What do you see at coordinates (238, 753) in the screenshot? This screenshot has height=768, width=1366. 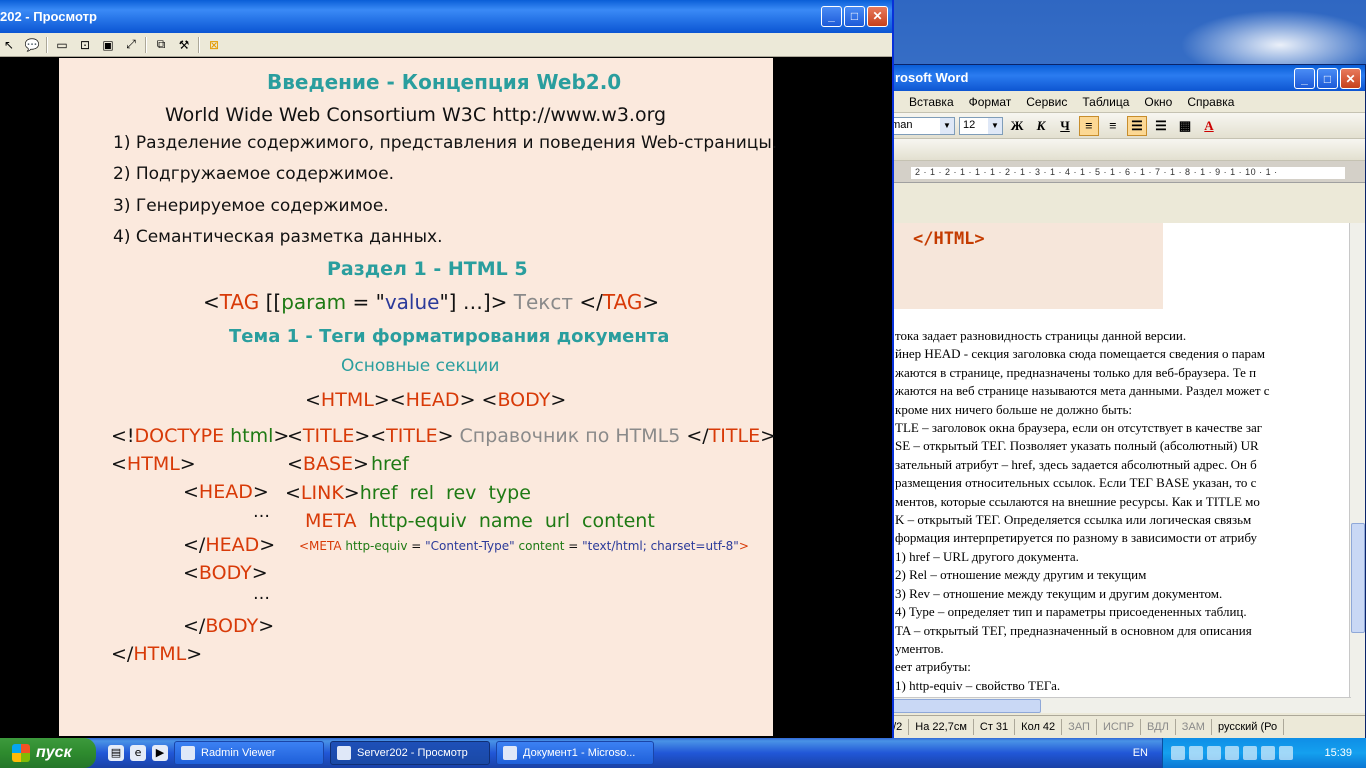 I see `task-label: Radmin Viewer` at bounding box center [238, 753].